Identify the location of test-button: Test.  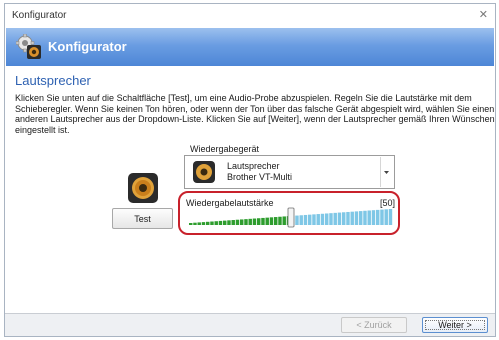
(142, 218).